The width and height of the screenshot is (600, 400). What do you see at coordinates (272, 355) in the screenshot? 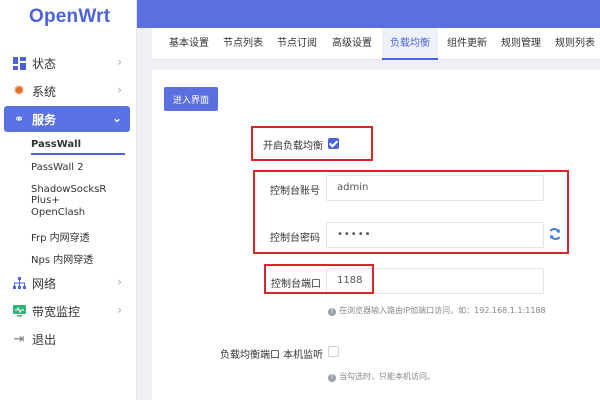
I see `listen-label: 负载均衡端口 本机监听` at bounding box center [272, 355].